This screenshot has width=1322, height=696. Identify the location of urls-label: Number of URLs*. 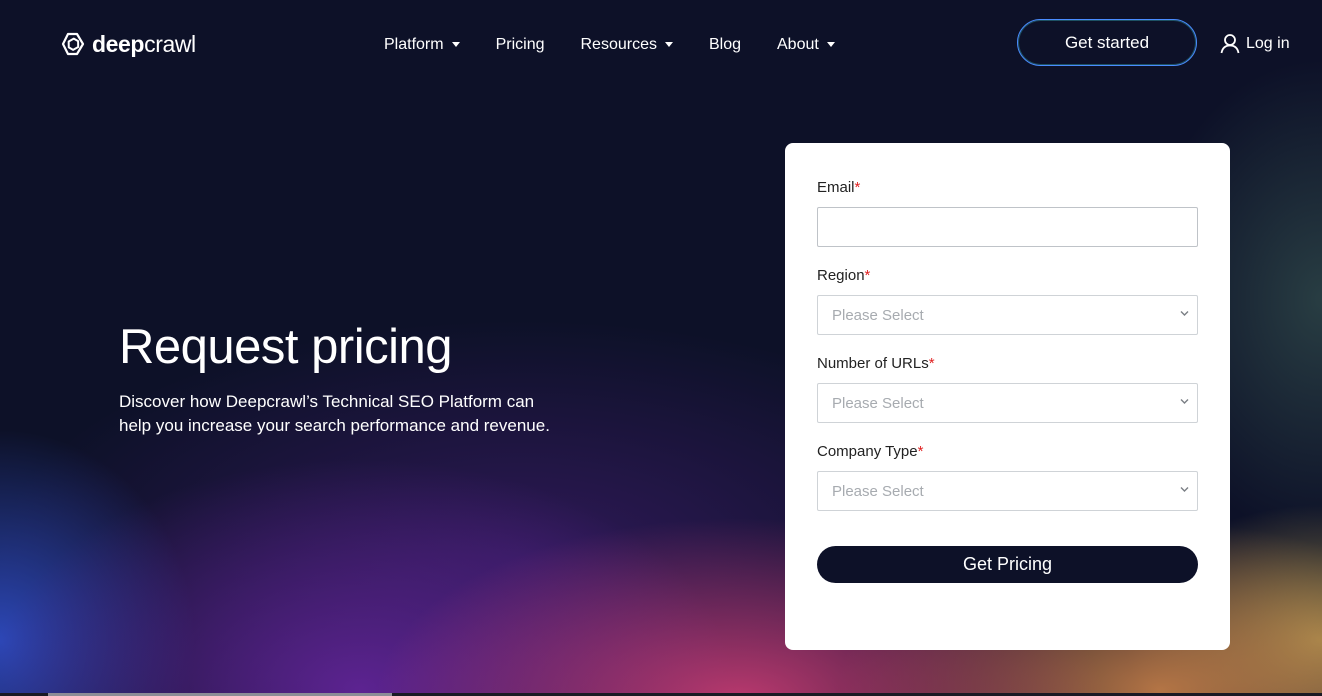
(876, 363).